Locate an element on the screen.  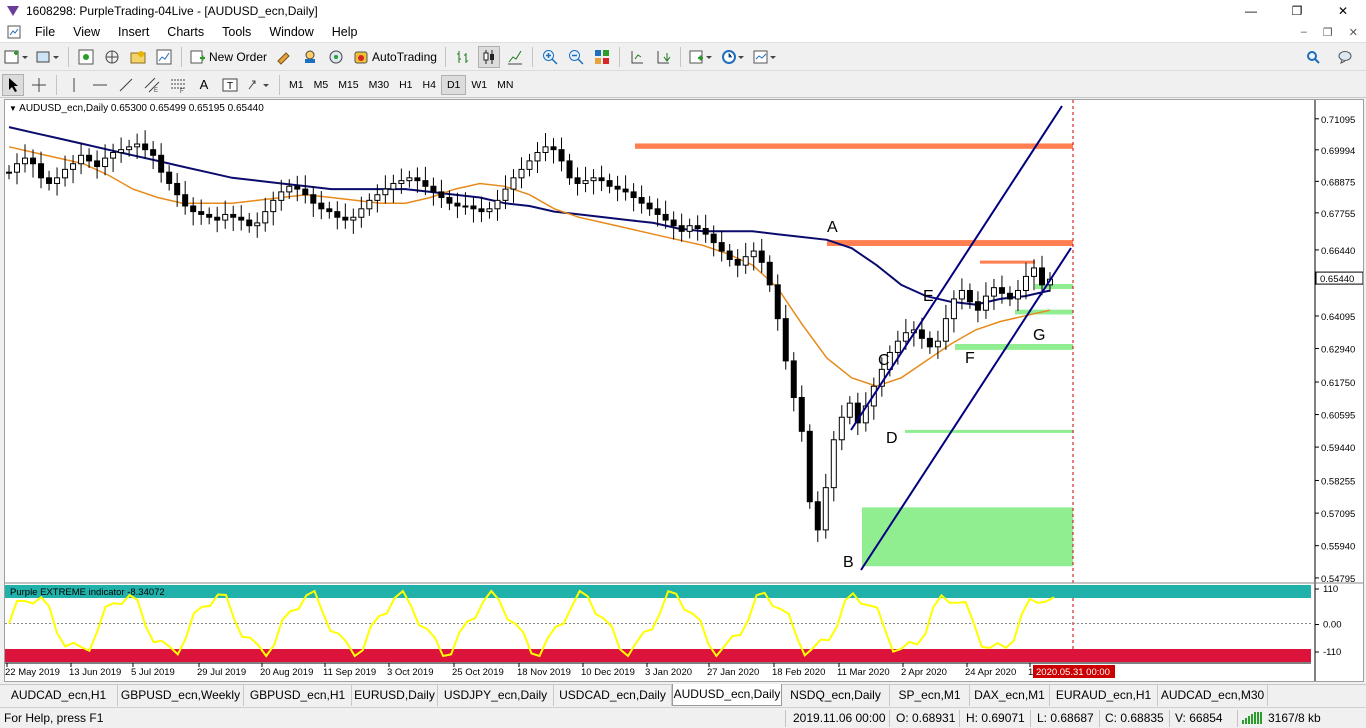
tab-gbpusd-ecn-h1: GBPUSD_ecn,H1 is located at coordinates (298, 695).